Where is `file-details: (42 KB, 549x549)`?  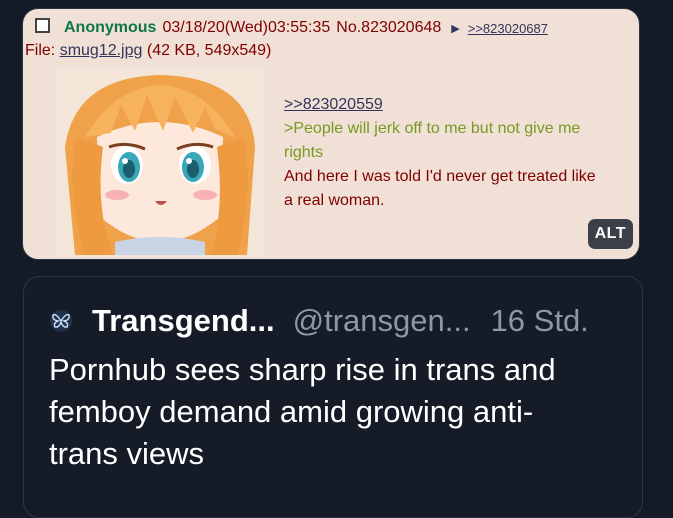 file-details: (42 KB, 549x549) is located at coordinates (209, 50).